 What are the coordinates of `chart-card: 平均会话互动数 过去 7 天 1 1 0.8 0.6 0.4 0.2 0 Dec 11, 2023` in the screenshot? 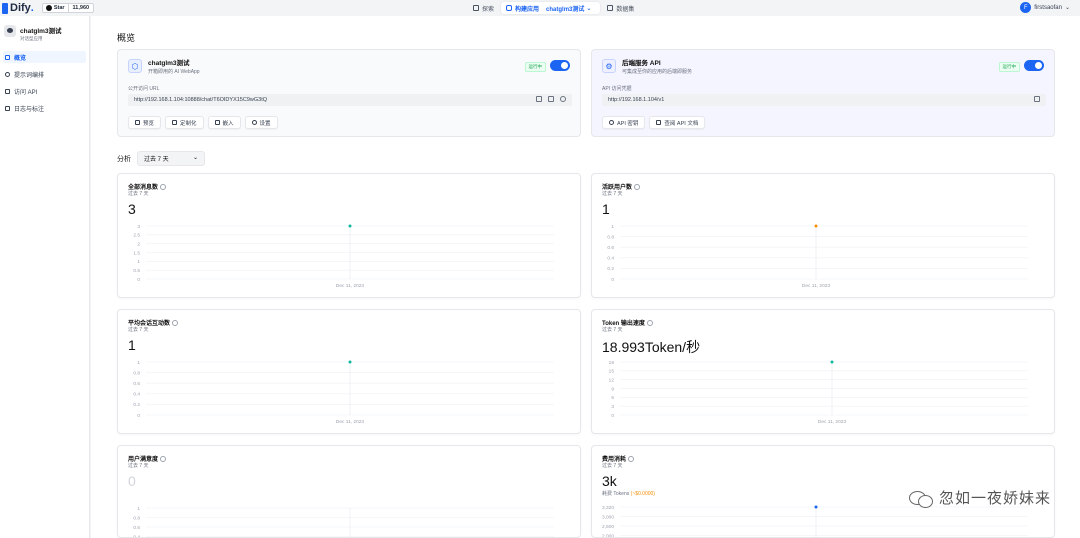 It's located at (349, 371).